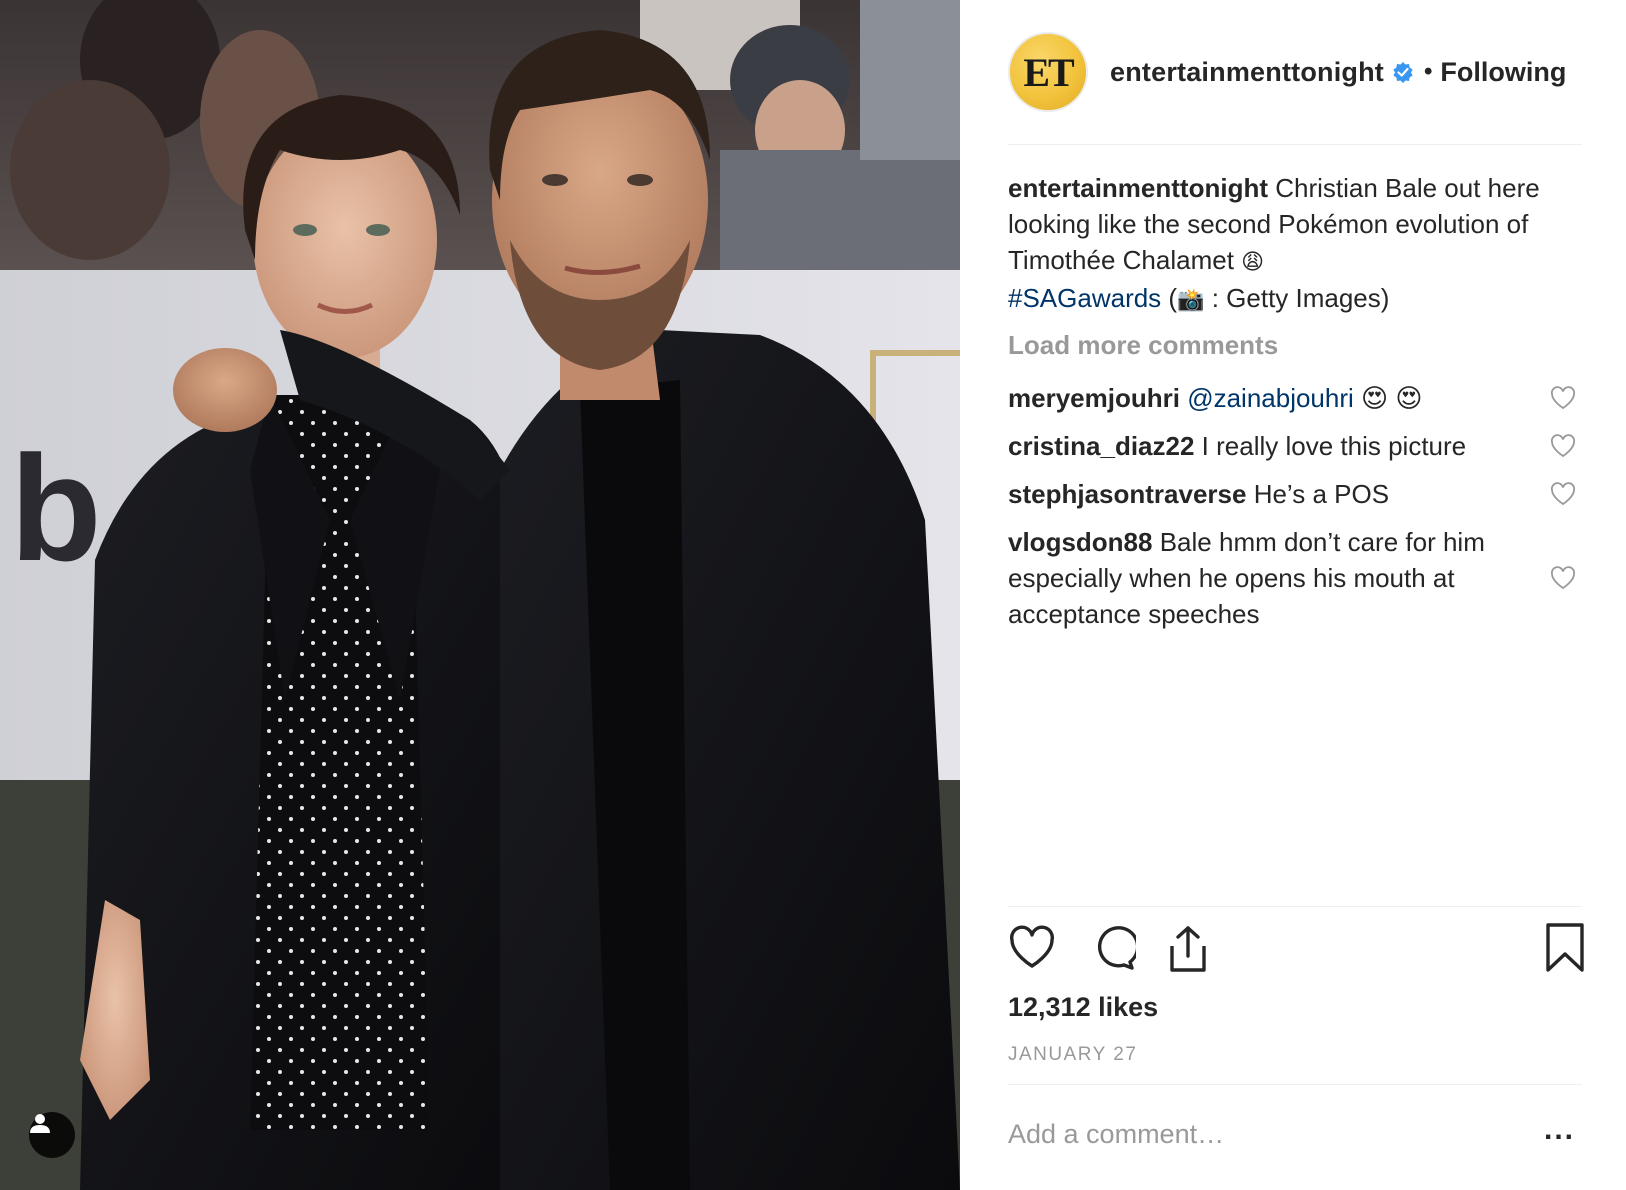  Describe the element at coordinates (1083, 1007) in the screenshot. I see `likes-count: 12,312 likes` at that location.